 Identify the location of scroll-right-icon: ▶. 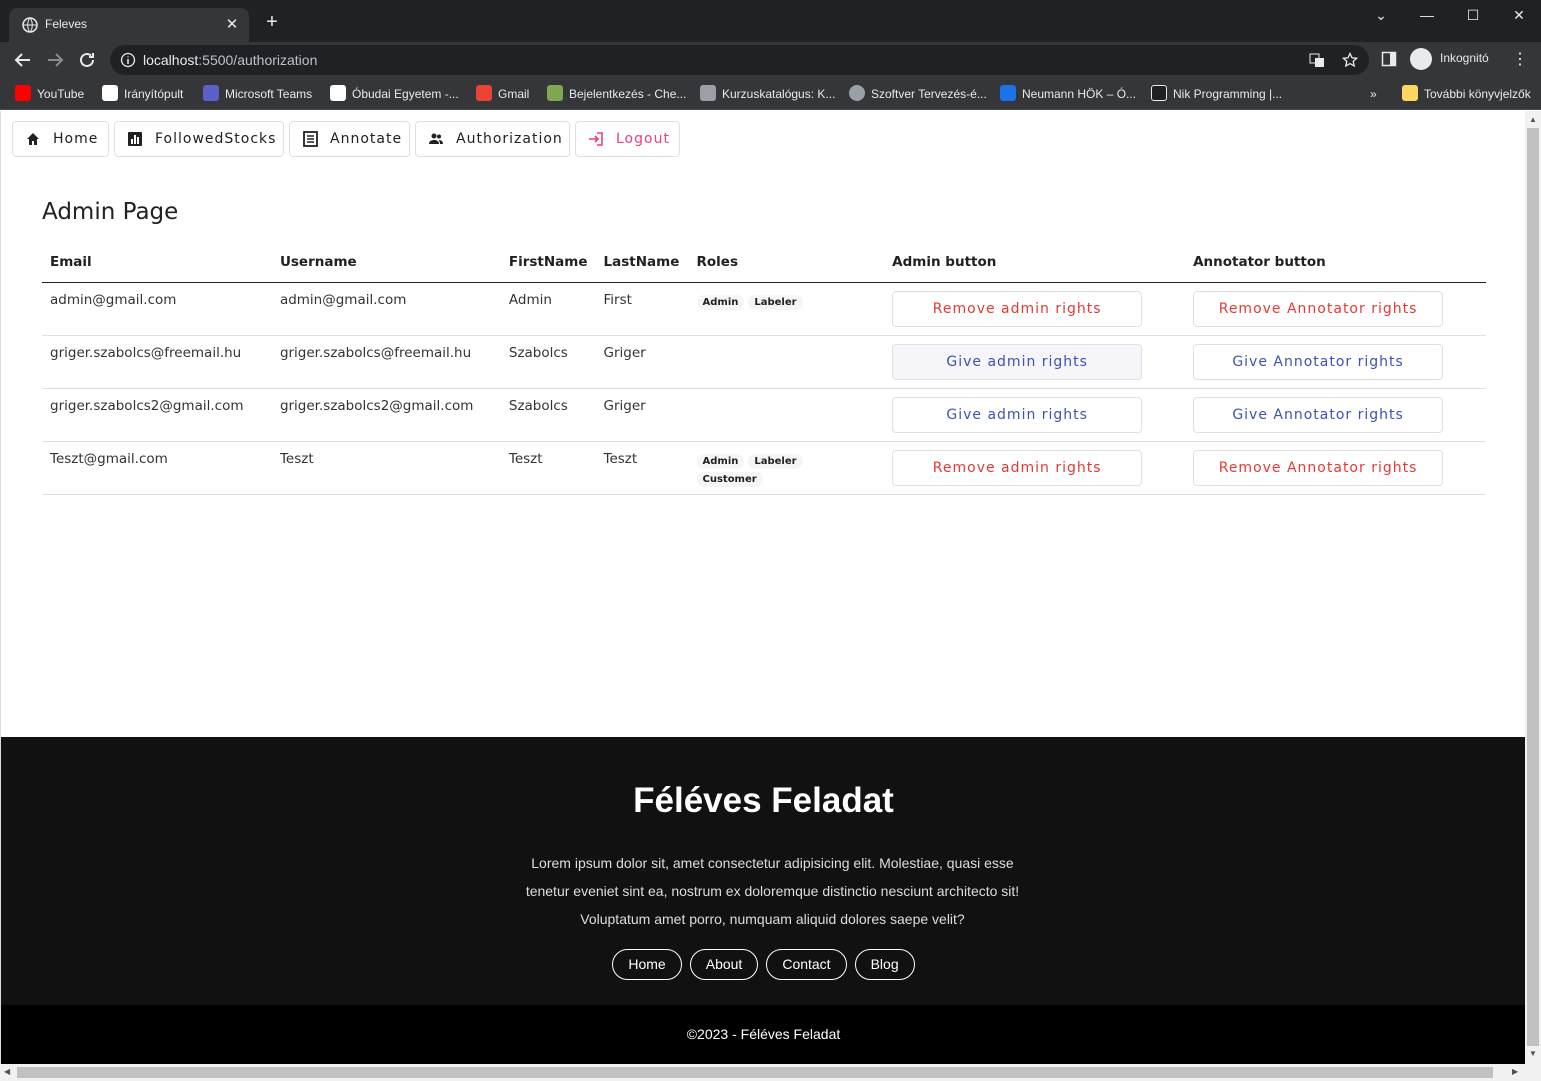
(1515, 1071).